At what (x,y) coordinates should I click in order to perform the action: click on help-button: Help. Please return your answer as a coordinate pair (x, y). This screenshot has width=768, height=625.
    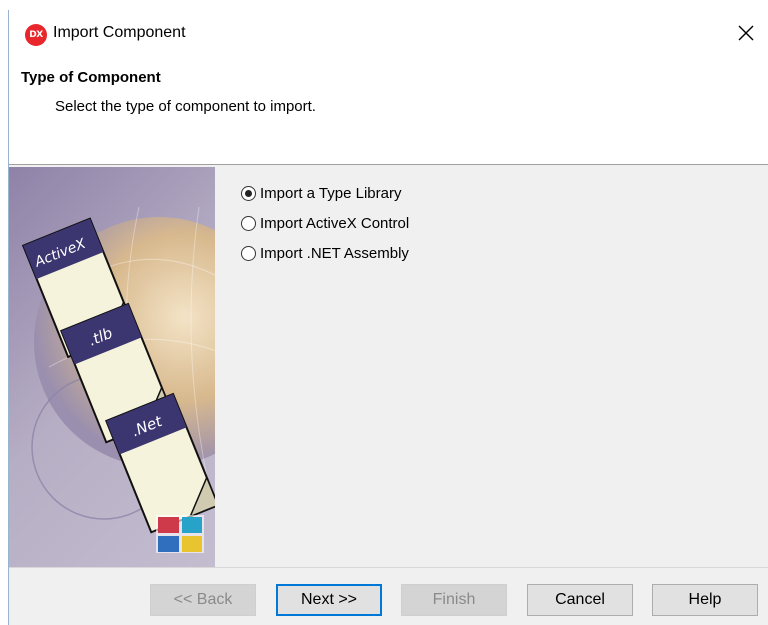
    Looking at the image, I should click on (705, 600).